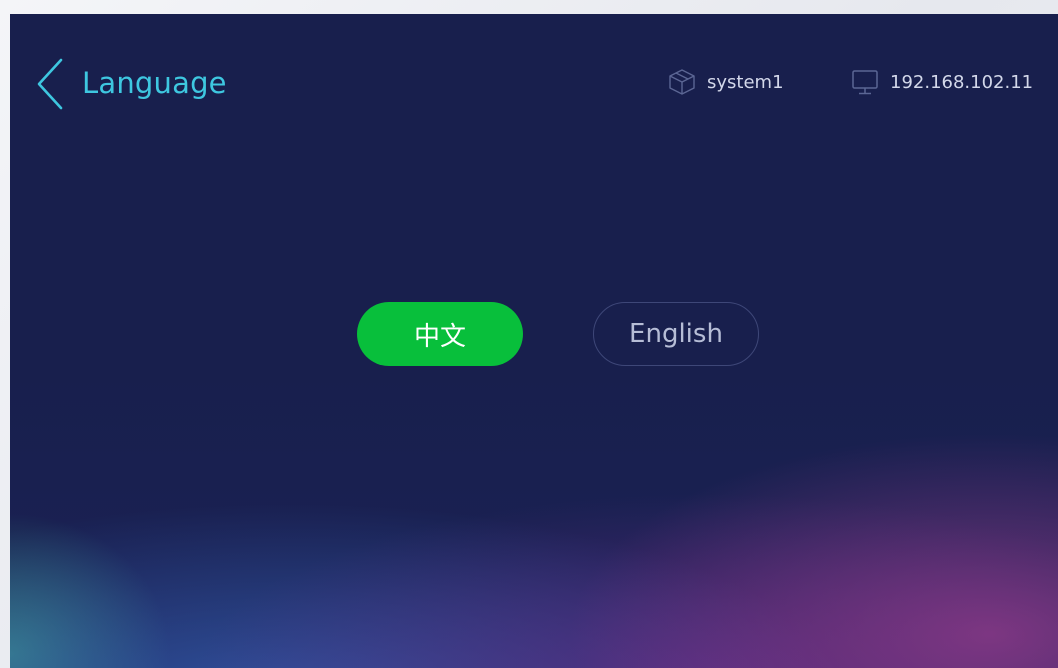 The height and width of the screenshot is (668, 1058). Describe the element at coordinates (682, 82) in the screenshot. I see `cube-icon` at that location.